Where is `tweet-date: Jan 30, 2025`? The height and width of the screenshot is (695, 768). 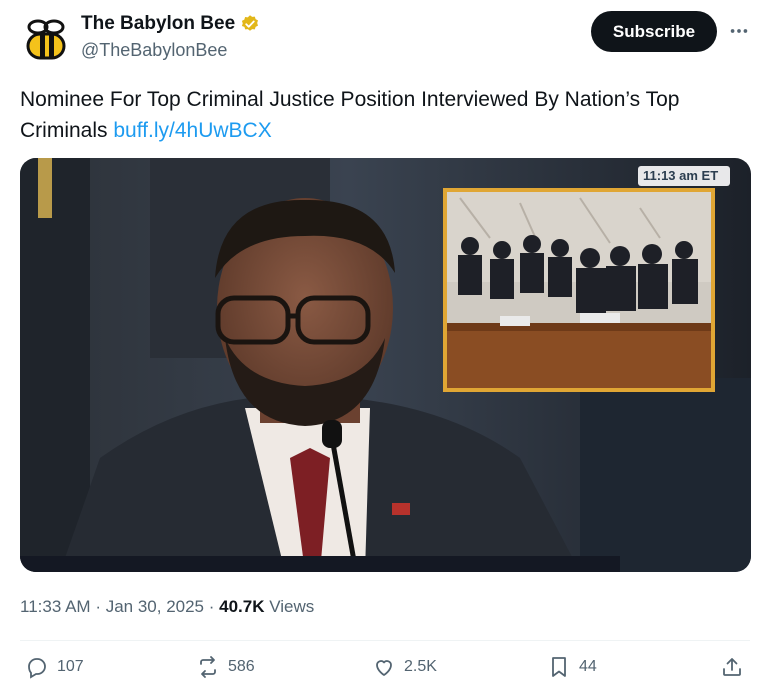
tweet-date: Jan 30, 2025 is located at coordinates (155, 606).